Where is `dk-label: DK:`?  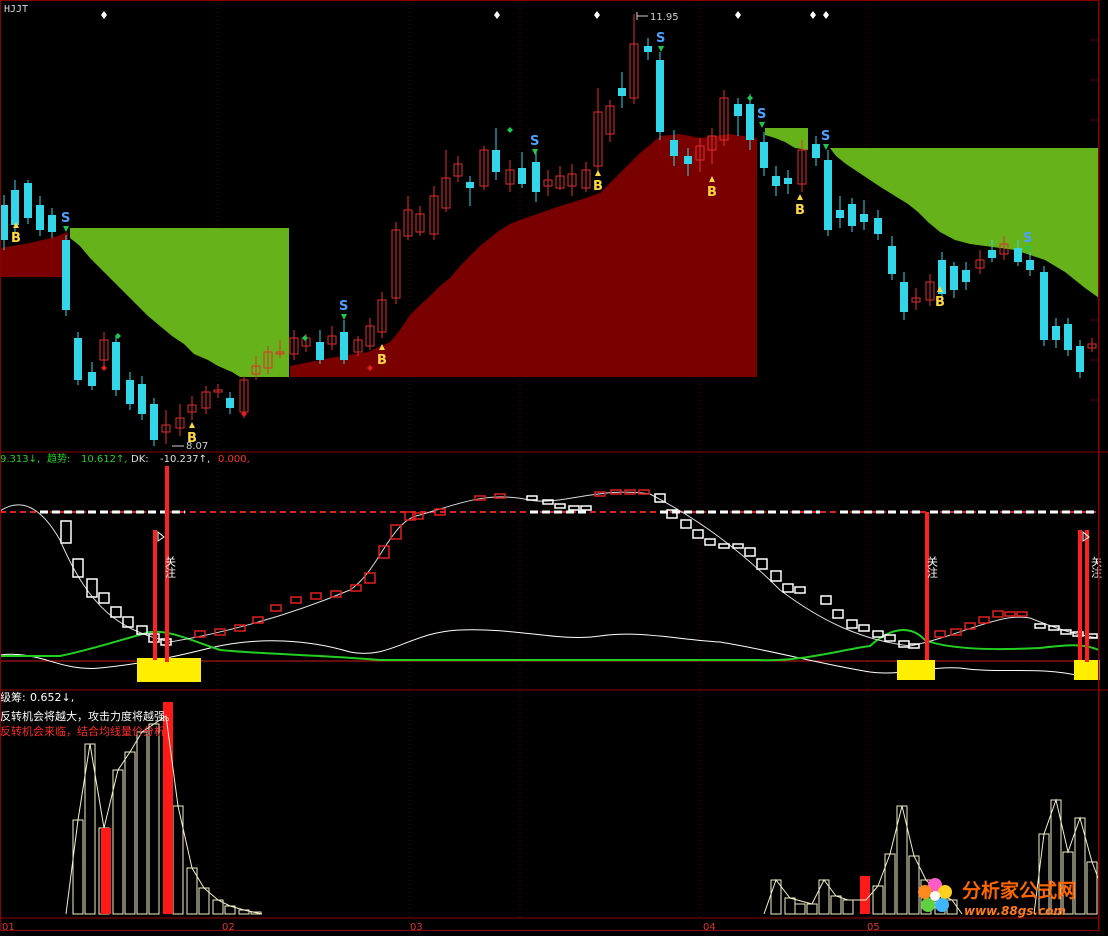 dk-label: DK: is located at coordinates (140, 459).